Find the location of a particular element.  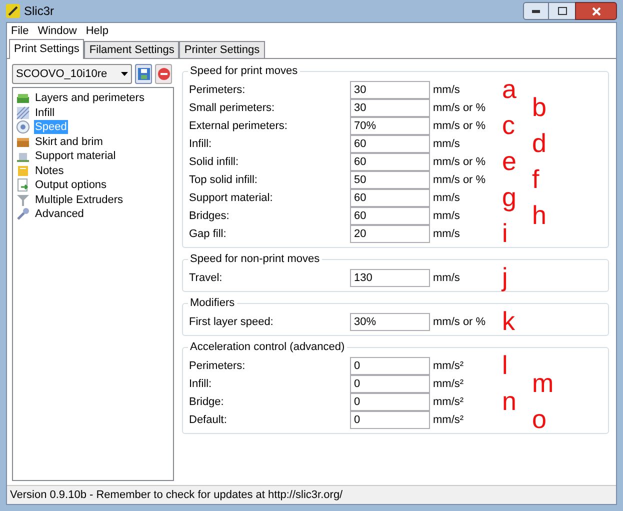

tree-item: Output options is located at coordinates (71, 185).